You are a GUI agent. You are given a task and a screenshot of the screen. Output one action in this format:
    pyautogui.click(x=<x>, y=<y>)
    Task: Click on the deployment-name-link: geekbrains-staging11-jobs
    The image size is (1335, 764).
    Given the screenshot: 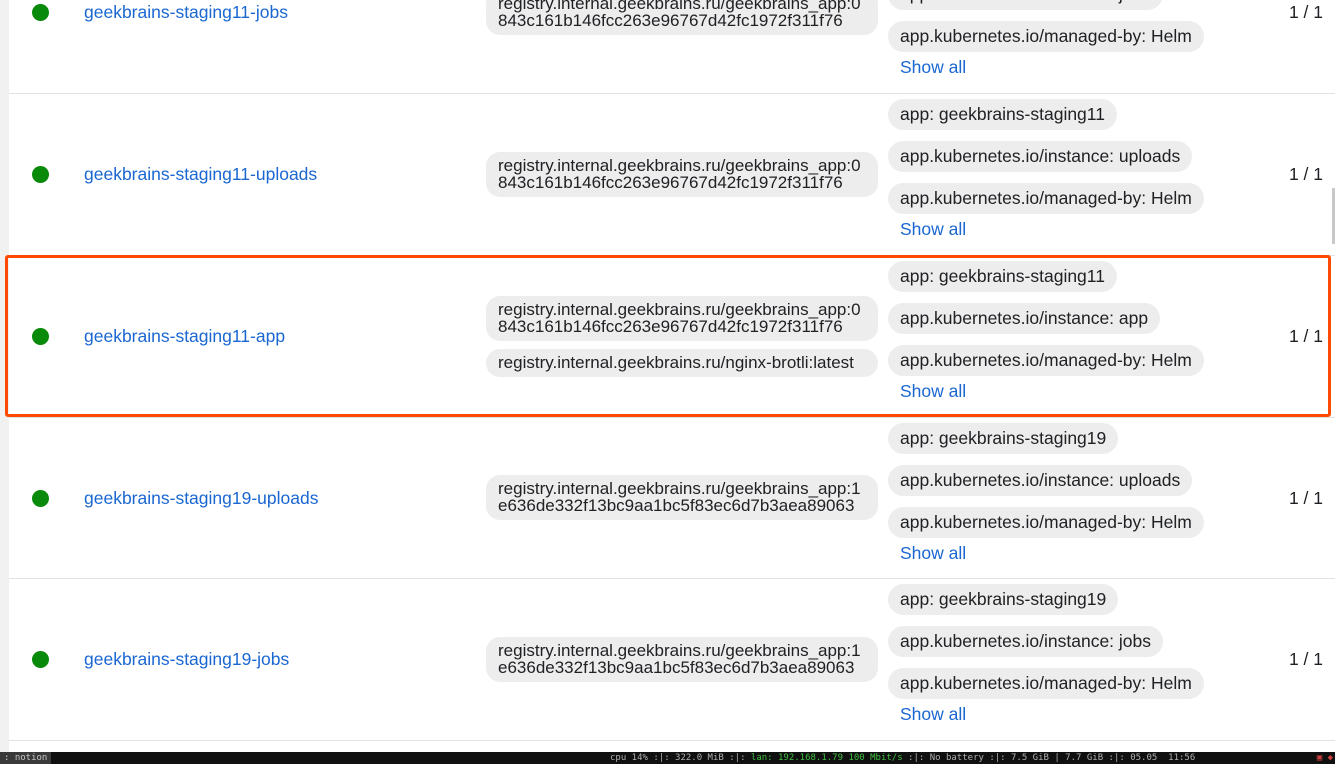 What is the action you would take?
    pyautogui.click(x=186, y=12)
    